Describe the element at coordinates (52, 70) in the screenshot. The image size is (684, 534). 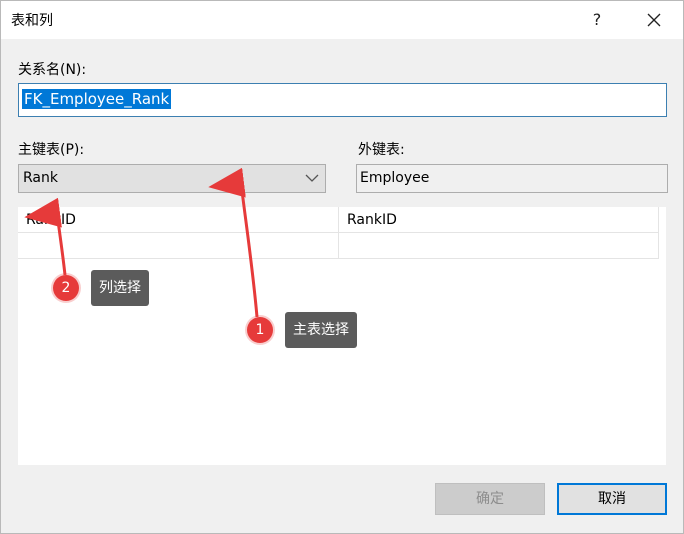
I see `relationship-name-label: 关系名(N):` at that location.